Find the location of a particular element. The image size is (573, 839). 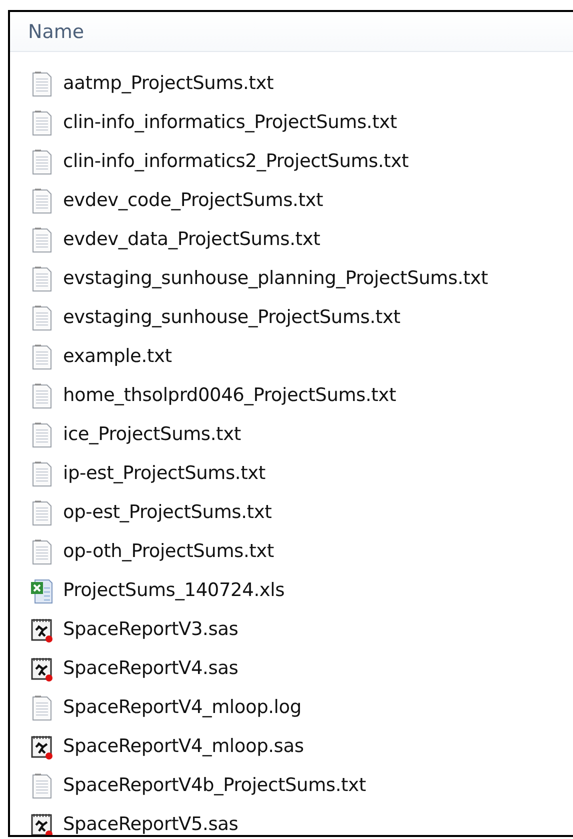

file-name: SpaceReportV4_mloop.sas is located at coordinates (183, 746).